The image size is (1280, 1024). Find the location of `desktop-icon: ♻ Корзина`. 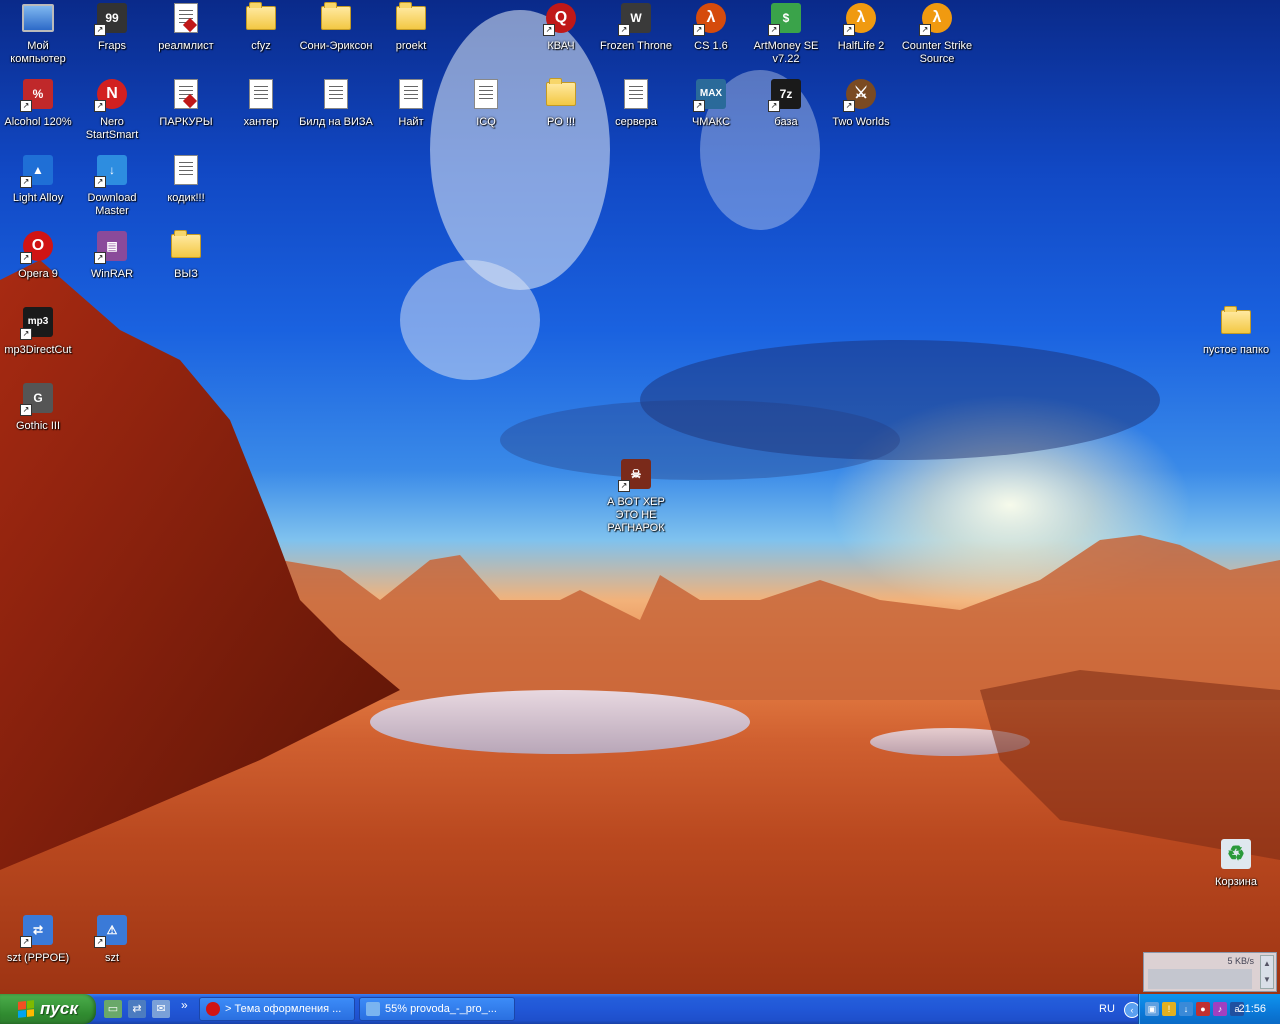

desktop-icon: ♻ Корзина is located at coordinates (1236, 863).